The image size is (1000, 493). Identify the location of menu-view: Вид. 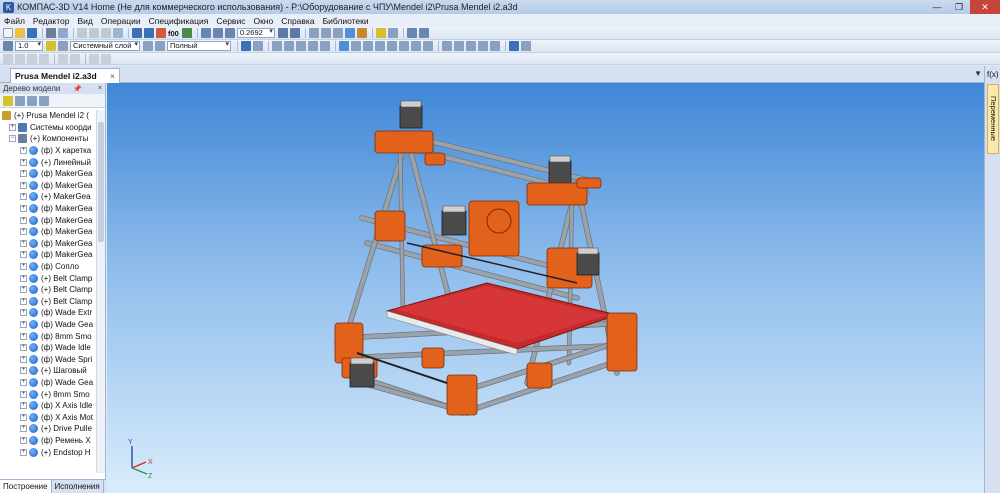
(85, 21).